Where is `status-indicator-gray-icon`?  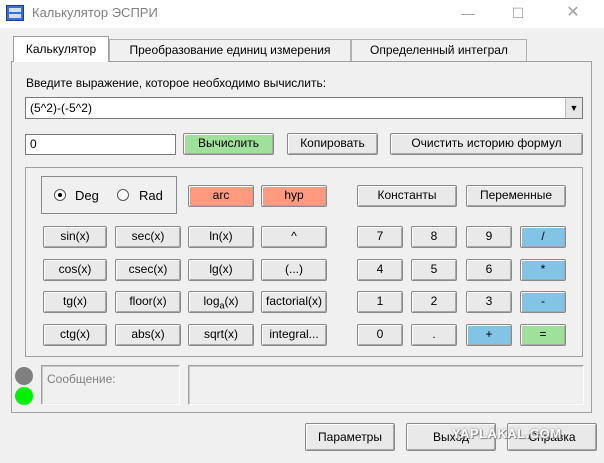
status-indicator-gray-icon is located at coordinates (24, 376).